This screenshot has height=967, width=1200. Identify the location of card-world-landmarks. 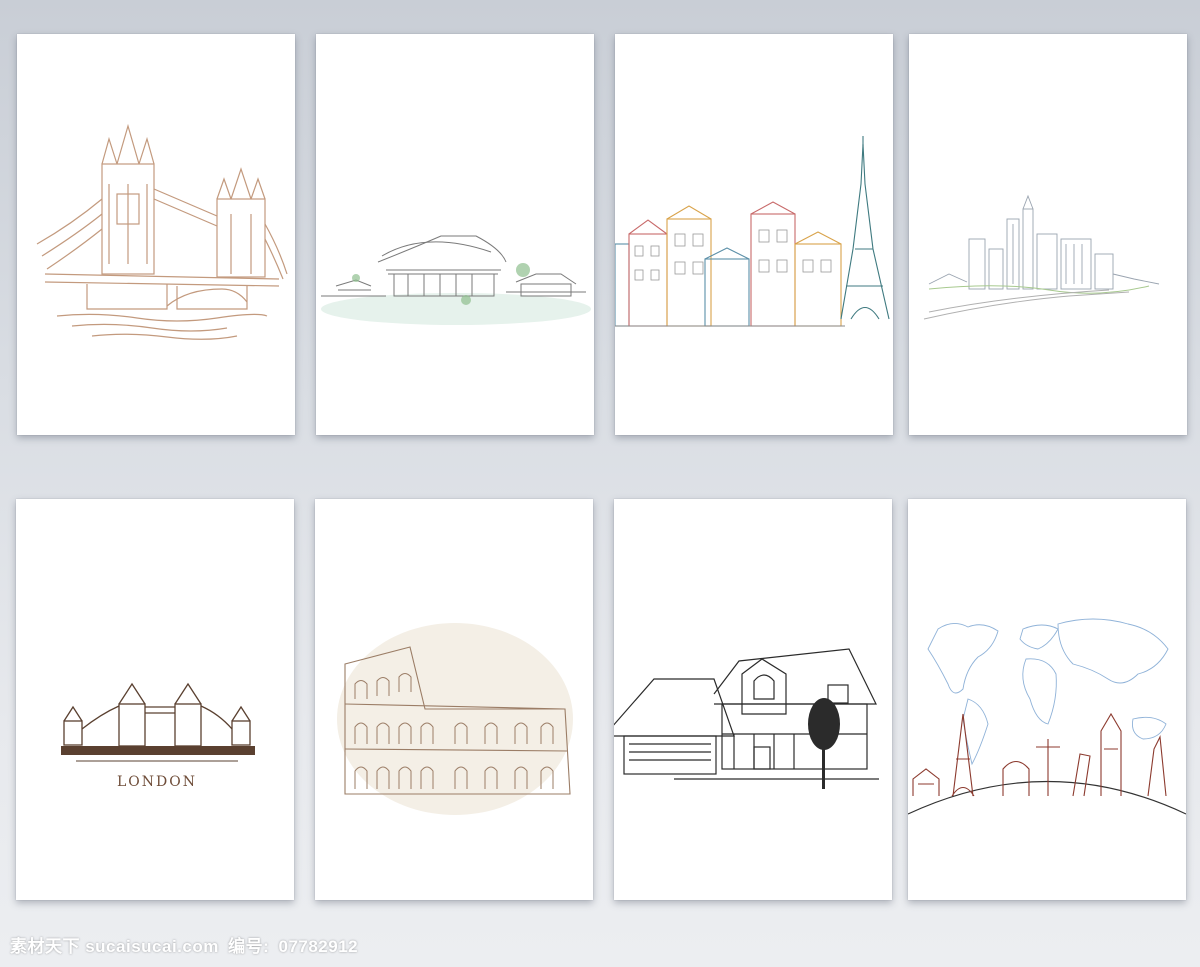
(1047, 699).